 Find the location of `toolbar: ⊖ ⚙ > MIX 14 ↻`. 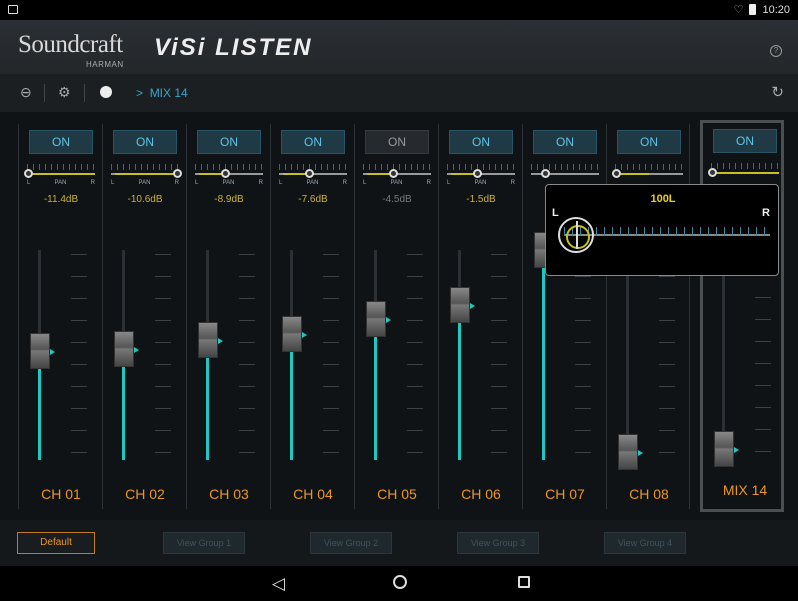

toolbar: ⊖ ⚙ > MIX 14 ↻ is located at coordinates (399, 93).